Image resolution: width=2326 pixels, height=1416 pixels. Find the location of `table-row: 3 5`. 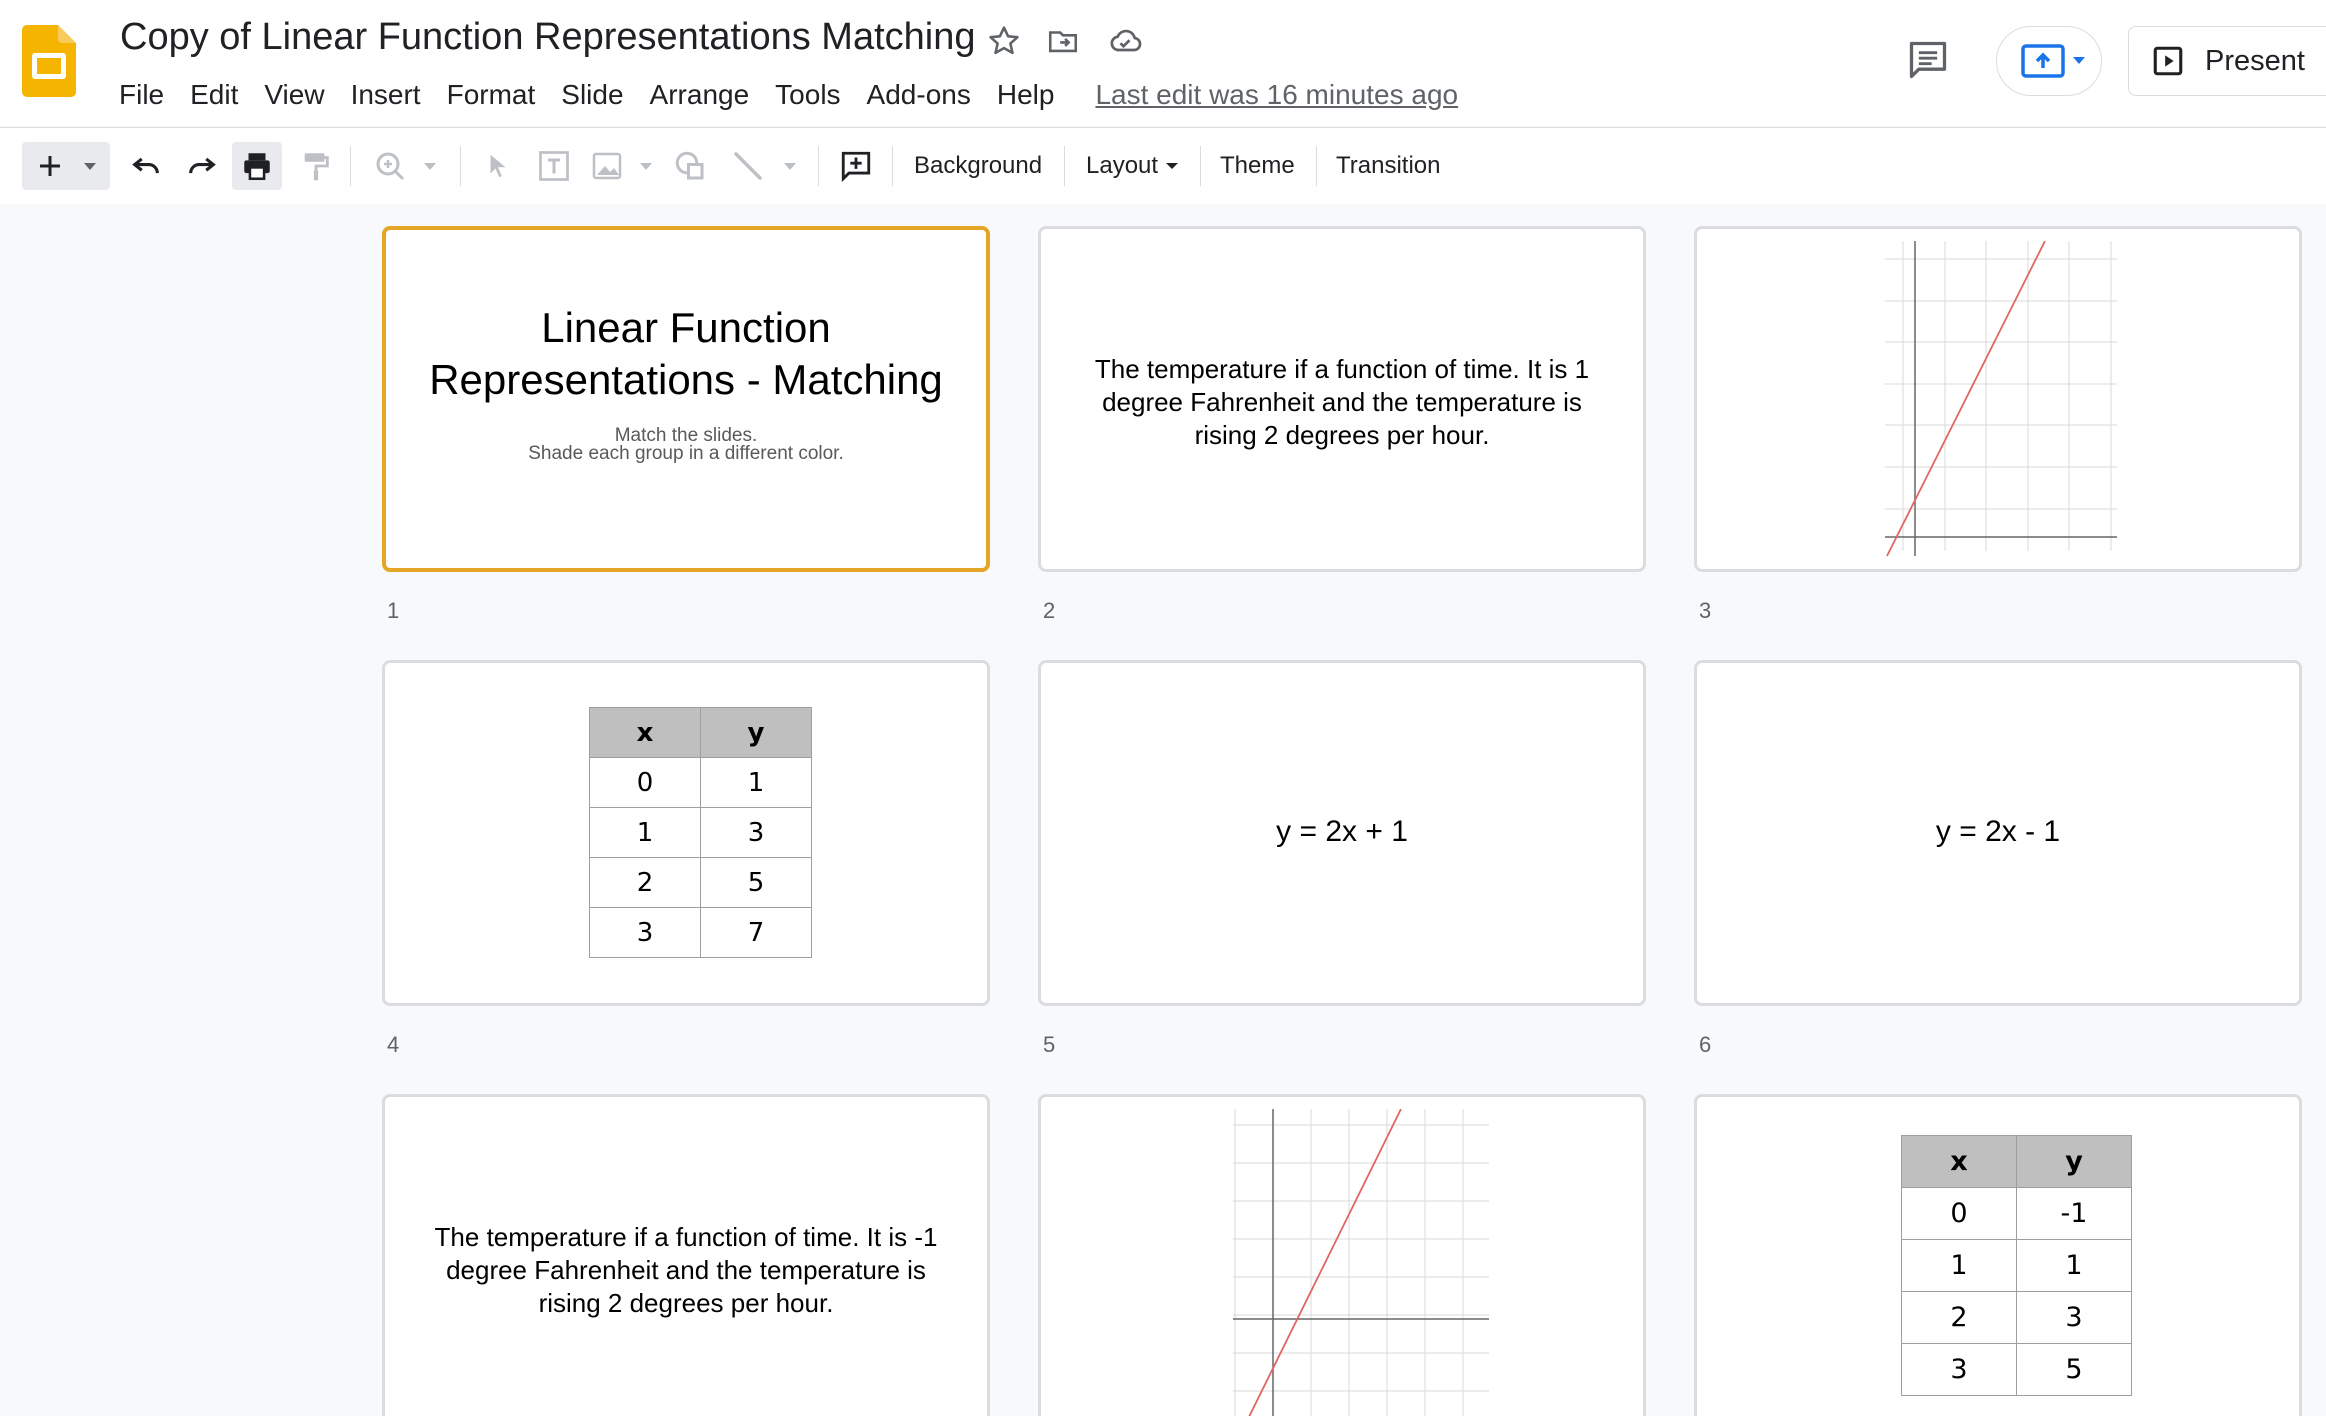

table-row: 3 5 is located at coordinates (2016, 1369).